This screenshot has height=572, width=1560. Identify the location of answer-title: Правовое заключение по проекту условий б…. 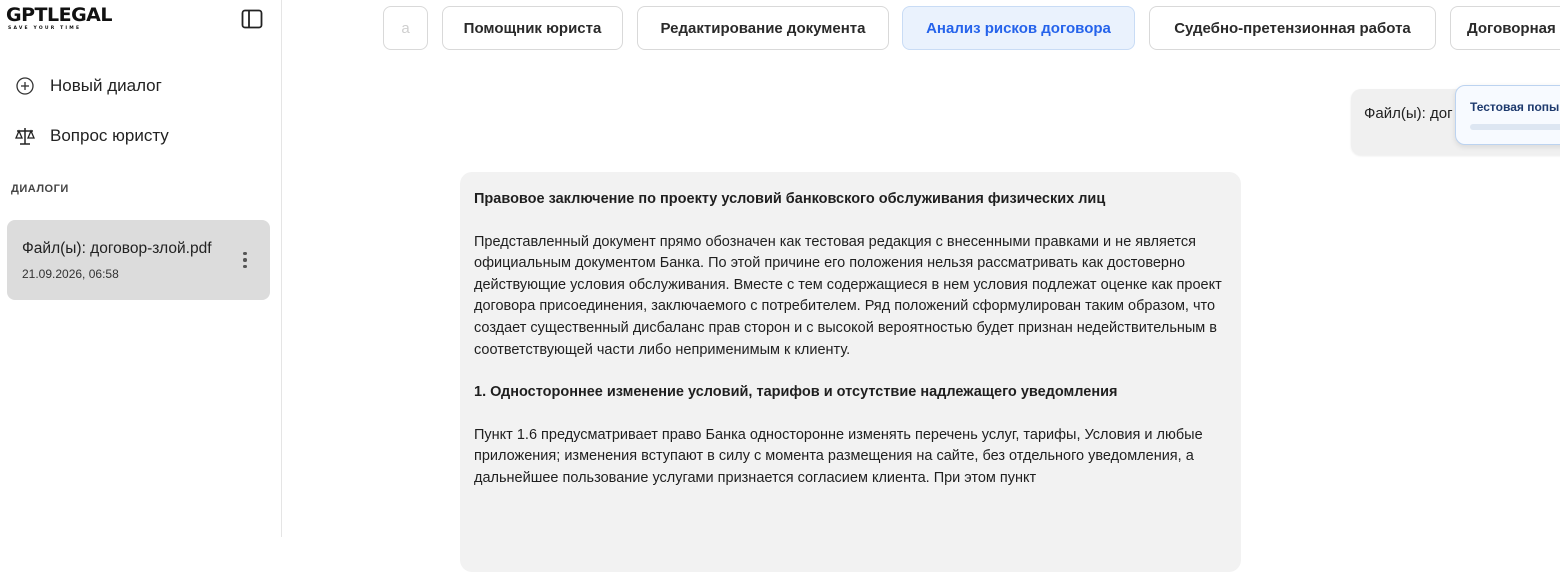
(790, 199).